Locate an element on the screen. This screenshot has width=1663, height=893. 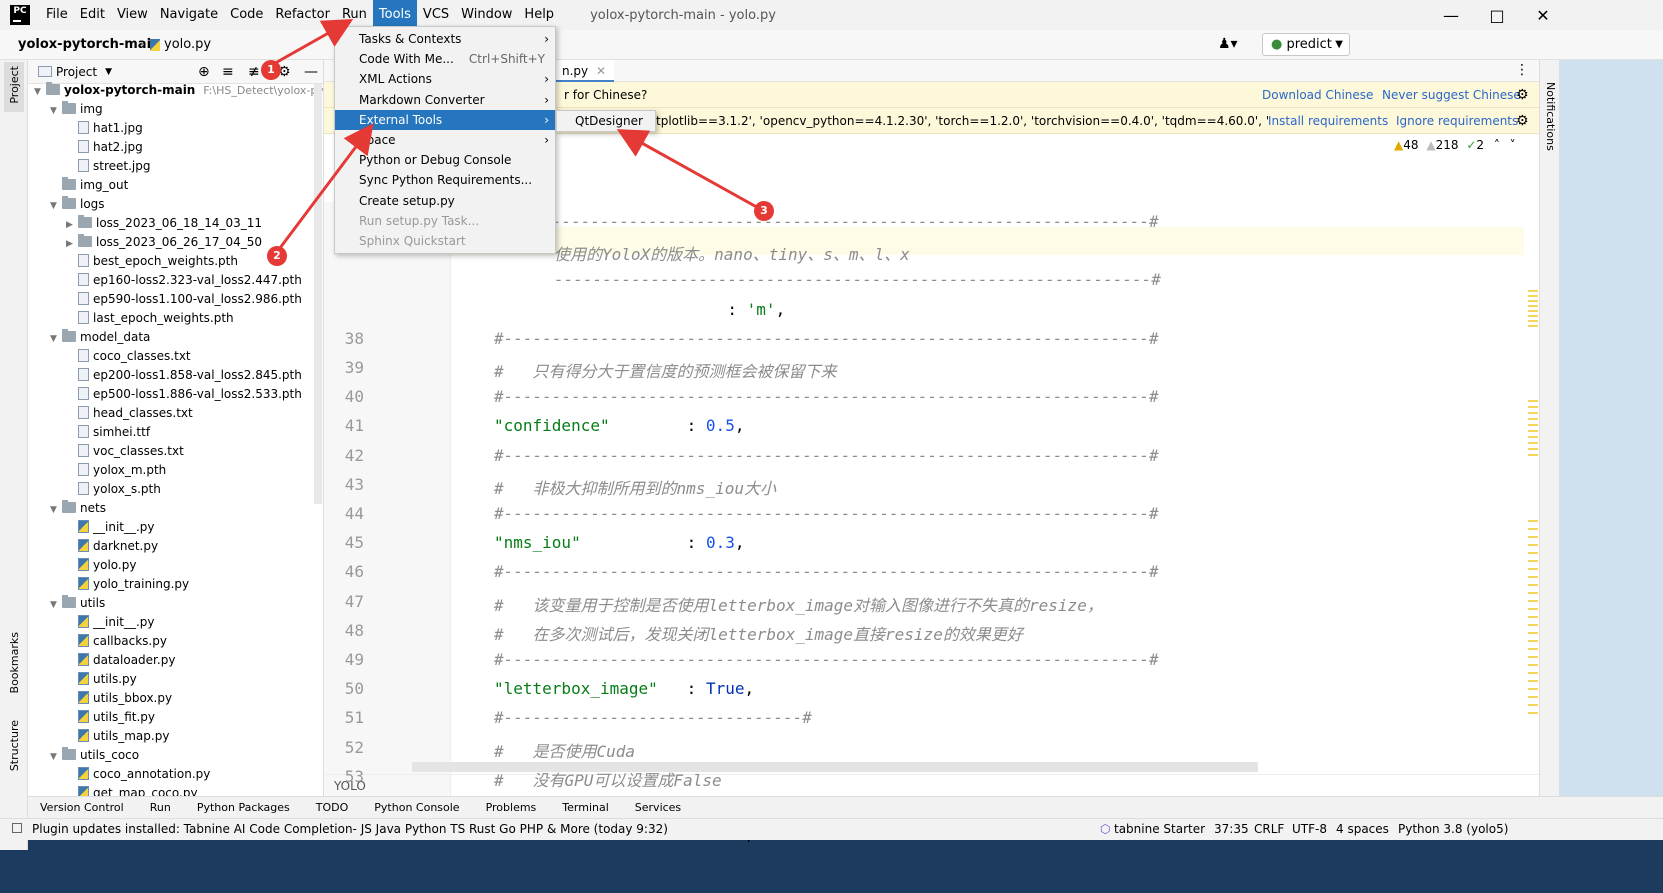
code-line: "confidence" : 0.5, is located at coordinates (619, 425).